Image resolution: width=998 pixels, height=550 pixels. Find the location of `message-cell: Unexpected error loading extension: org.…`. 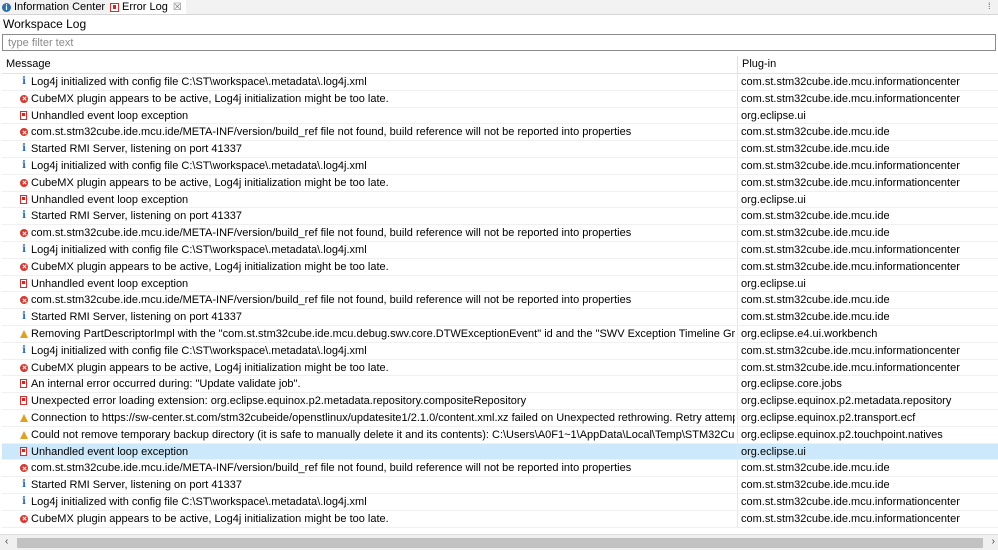

message-cell: Unexpected error loading extension: org.… is located at coordinates (279, 401).